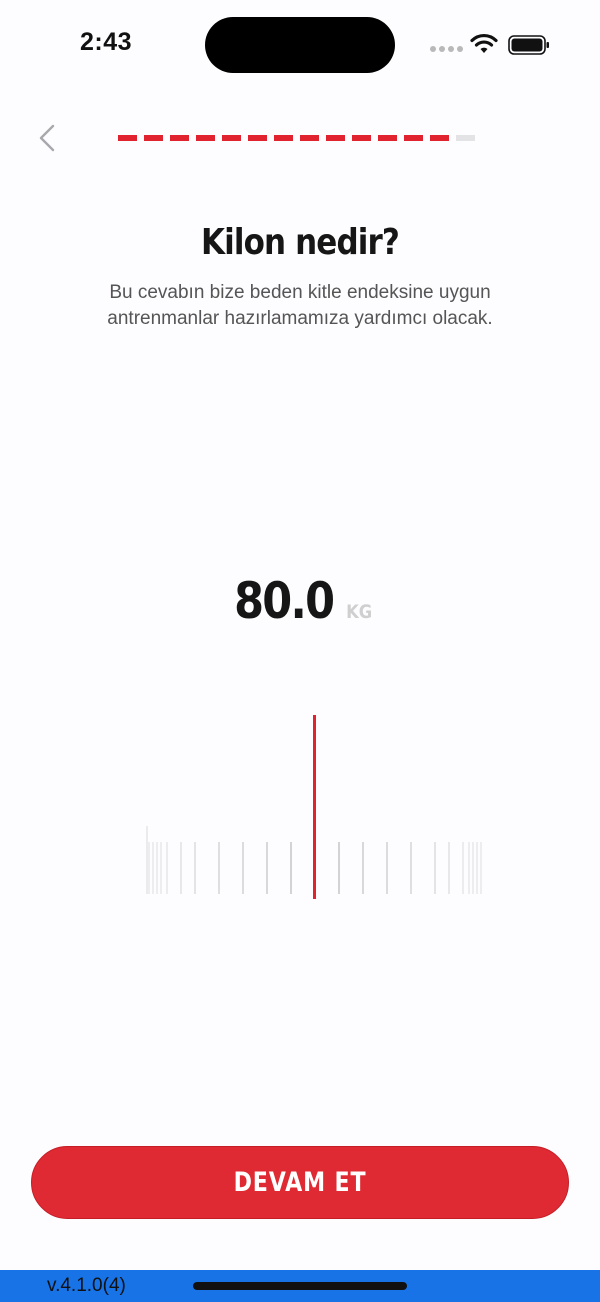  I want to click on dynamic-island, so click(300, 45).